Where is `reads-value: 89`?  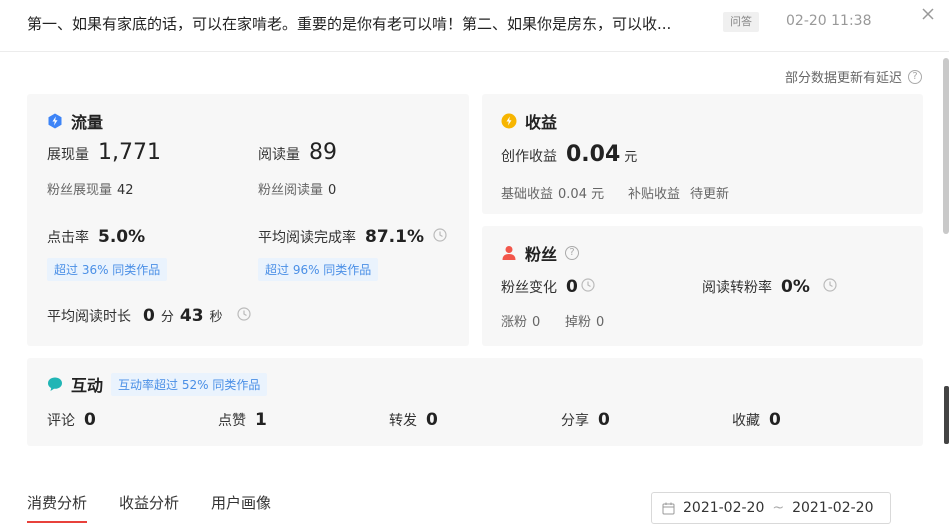
reads-value: 89 is located at coordinates (323, 152).